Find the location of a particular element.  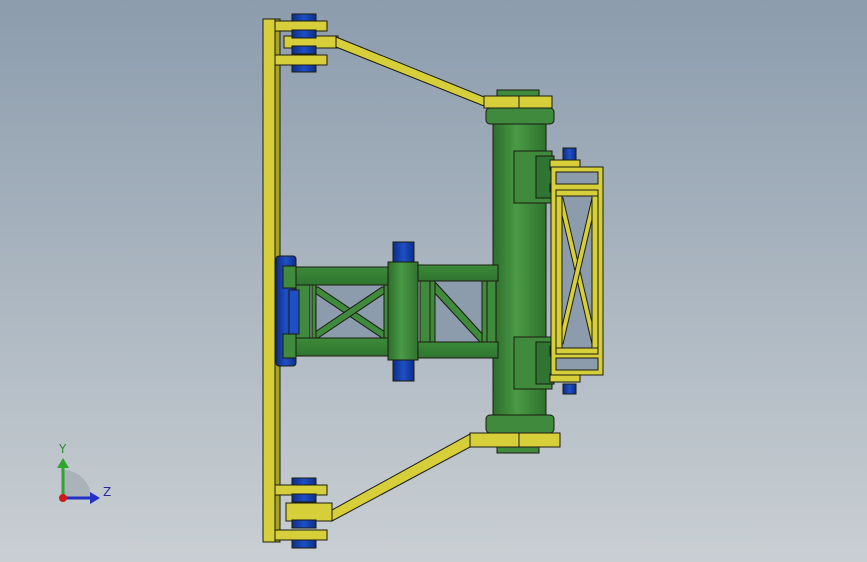

horizontal-lattice-boom is located at coordinates (395, 311).